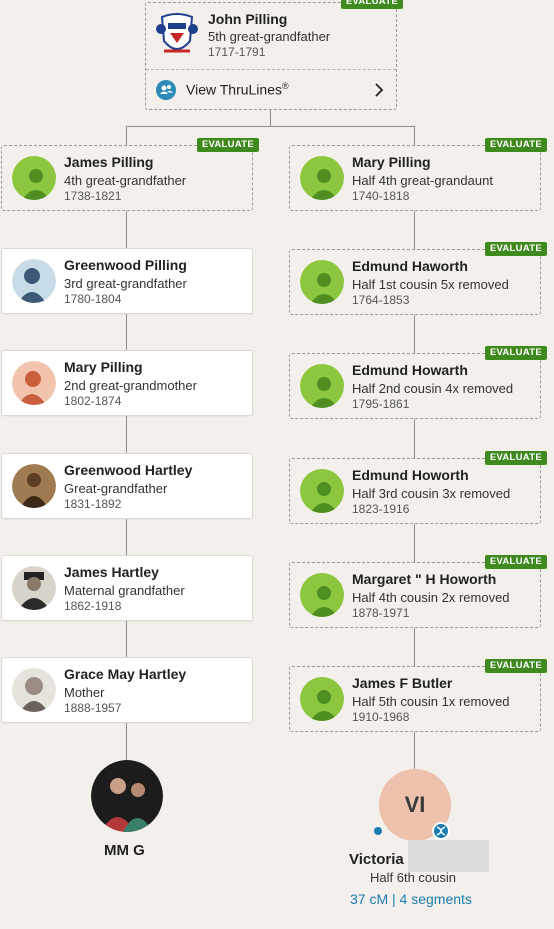 This screenshot has height=929, width=554. What do you see at coordinates (34, 281) in the screenshot?
I see `male-silhouette-avatar` at bounding box center [34, 281].